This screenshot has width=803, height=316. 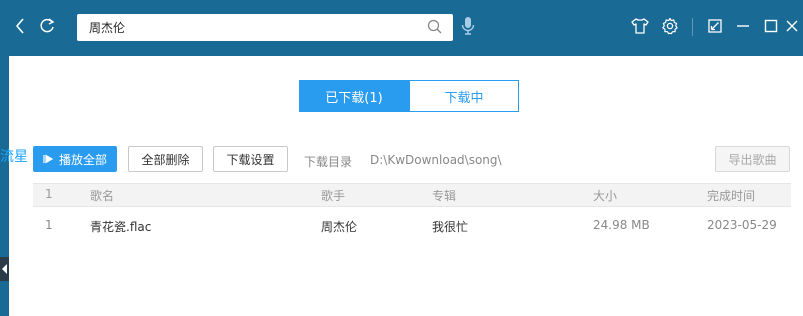 I want to click on refresh-icon, so click(x=47, y=26).